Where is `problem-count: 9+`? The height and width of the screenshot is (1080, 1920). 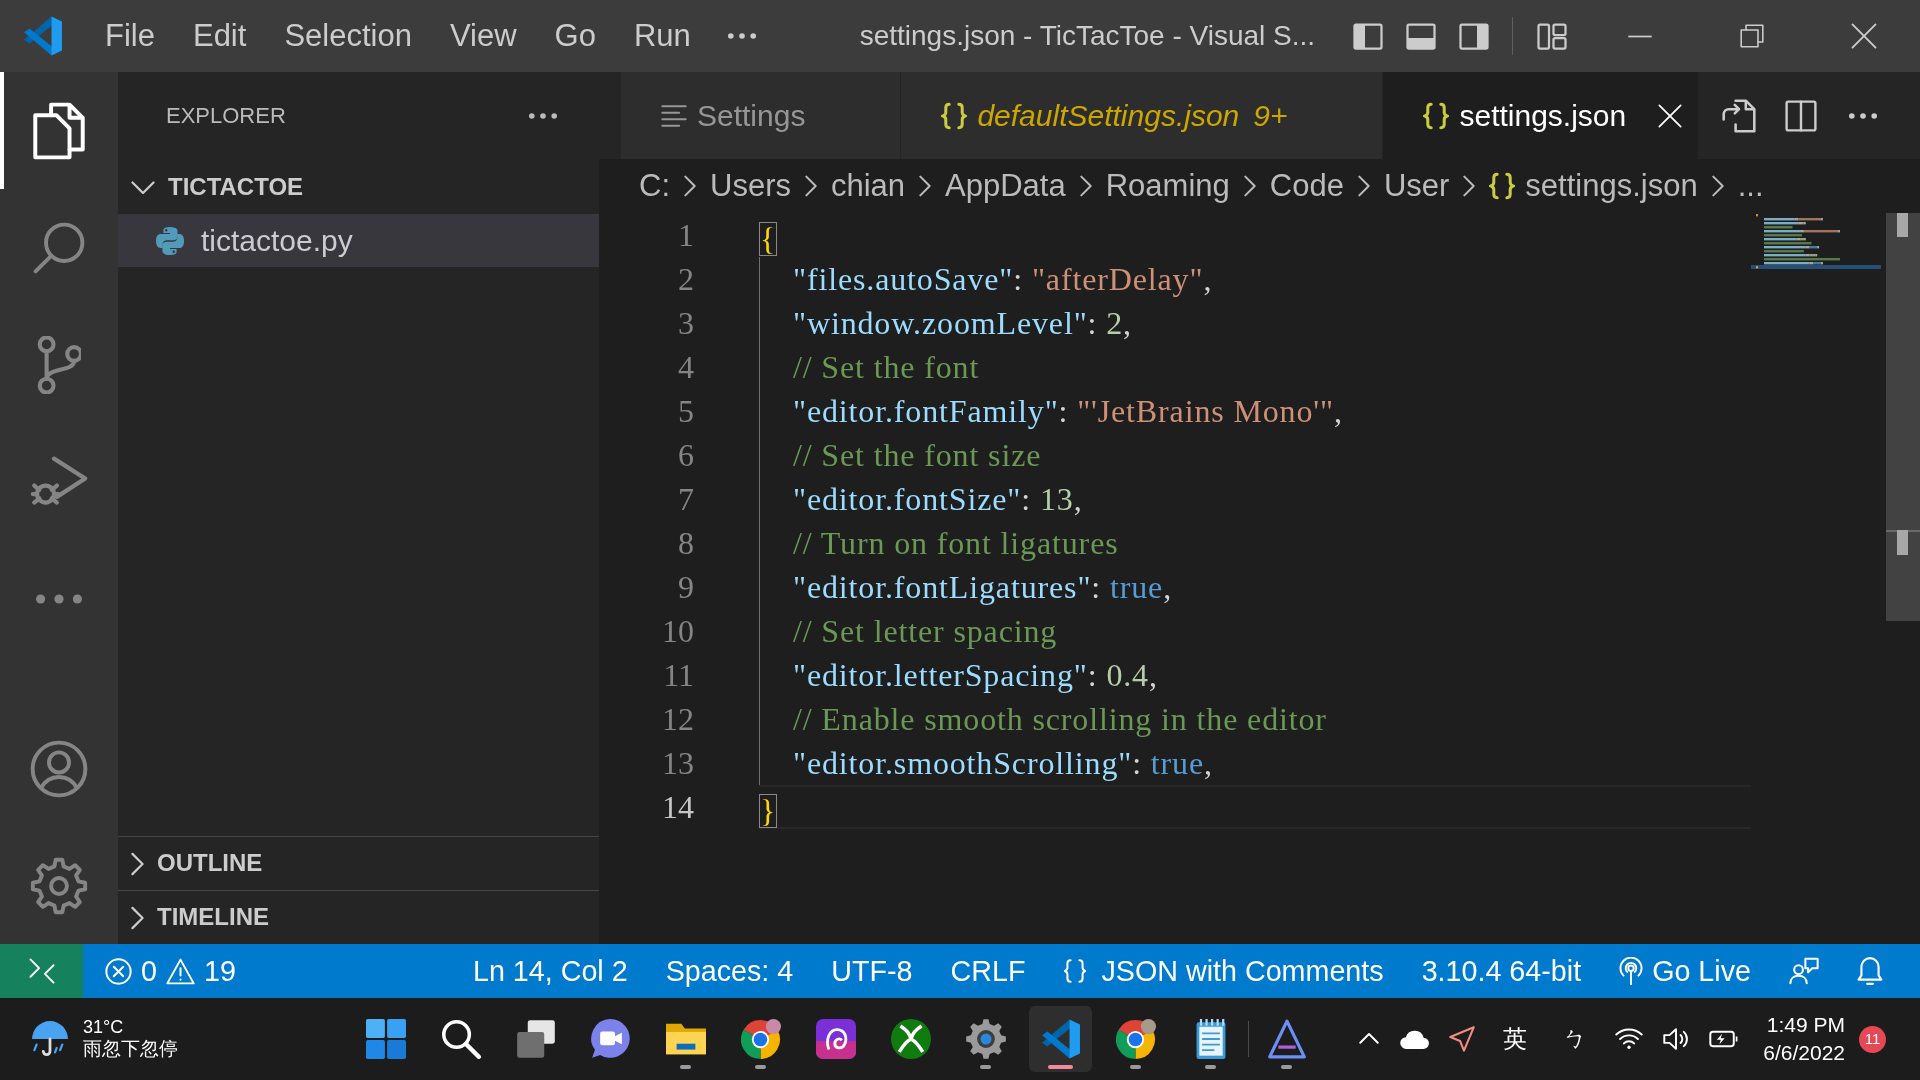 problem-count: 9+ is located at coordinates (1270, 115).